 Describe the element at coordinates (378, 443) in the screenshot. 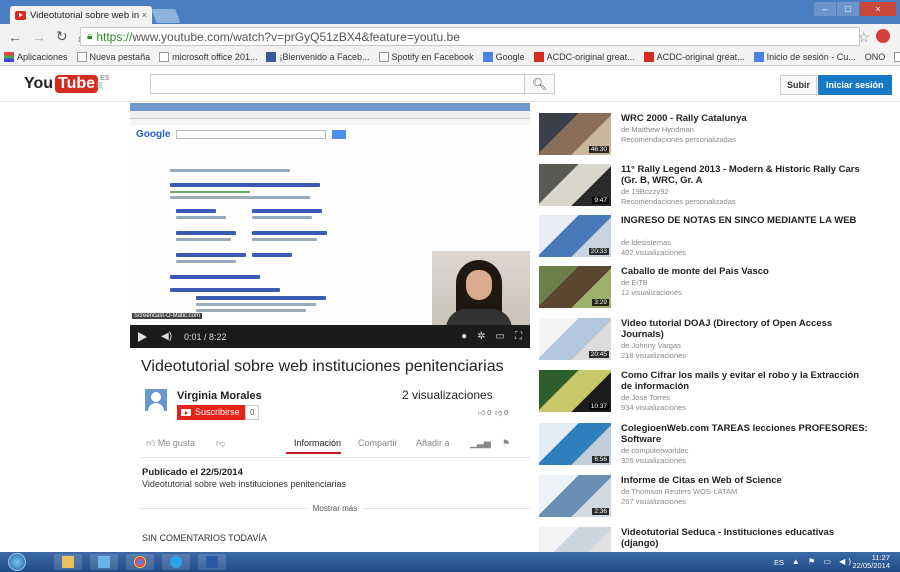

I see `tab-share: Compartir` at that location.